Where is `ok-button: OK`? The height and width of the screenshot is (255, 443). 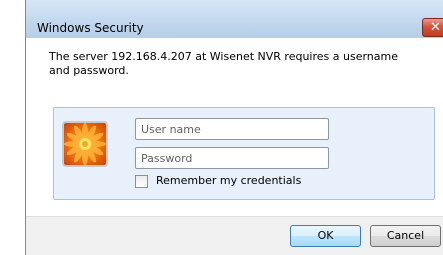 ok-button: OK is located at coordinates (325, 236).